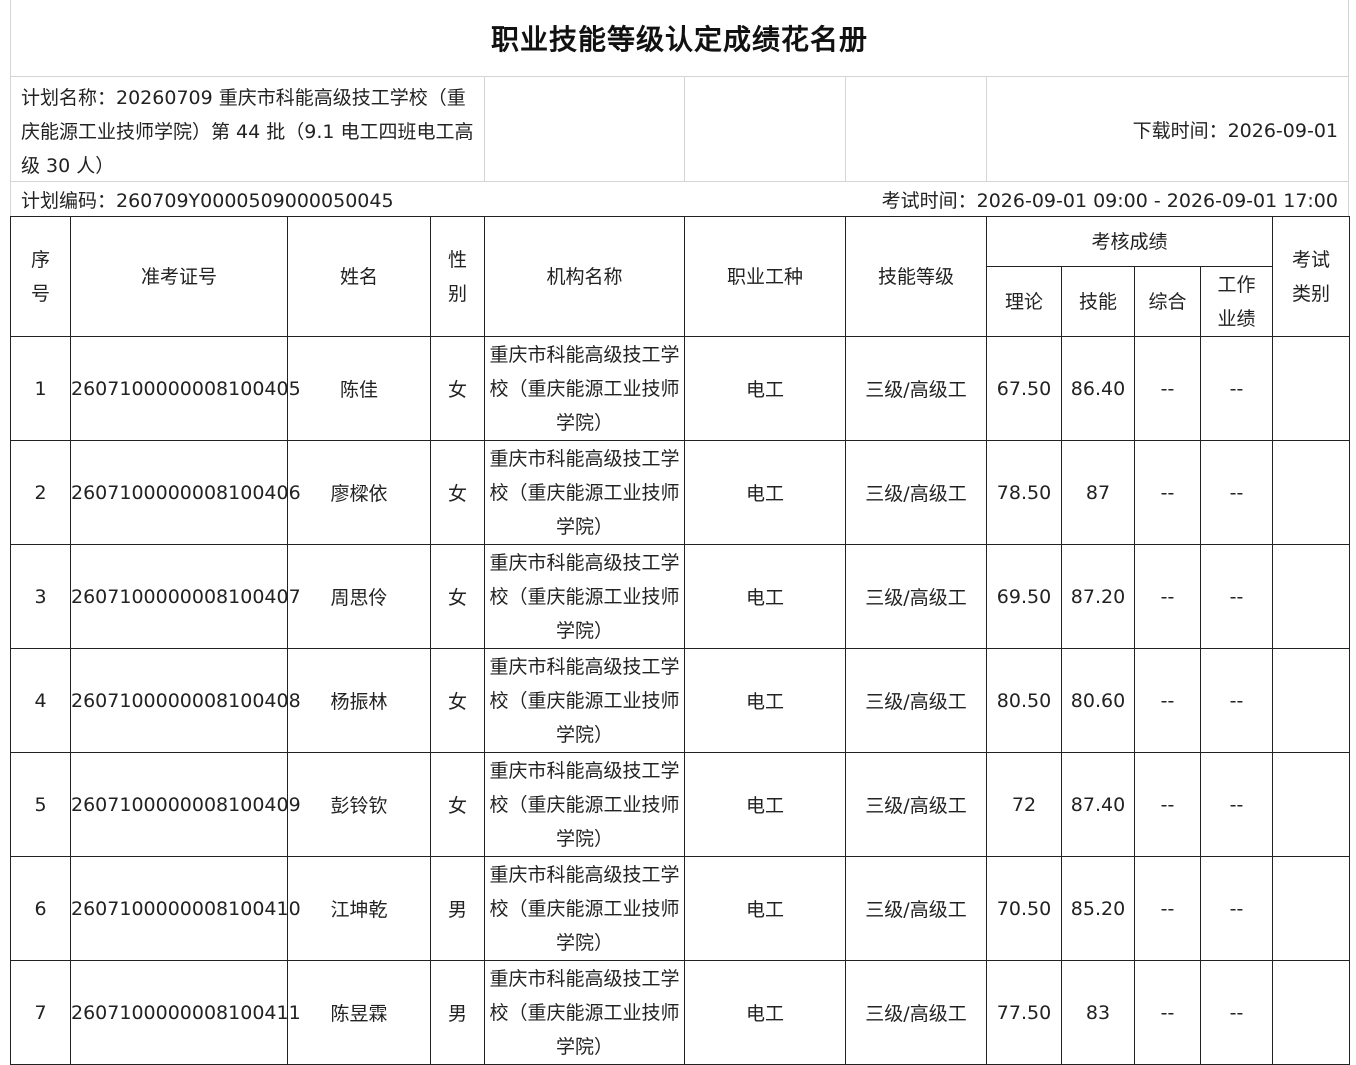  Describe the element at coordinates (359, 276) in the screenshot. I see `header-name: 姓名` at that location.